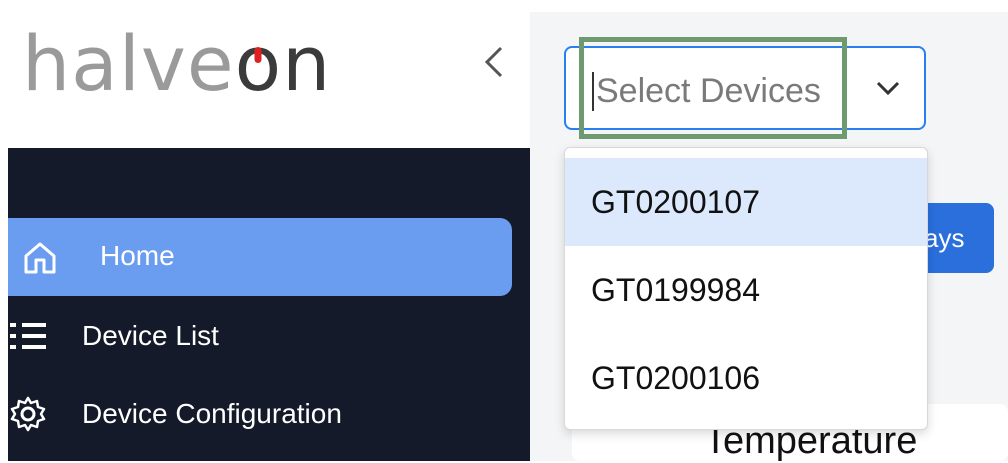 The width and height of the screenshot is (1008, 463). Describe the element at coordinates (28, 414) in the screenshot. I see `gear-icon` at that location.